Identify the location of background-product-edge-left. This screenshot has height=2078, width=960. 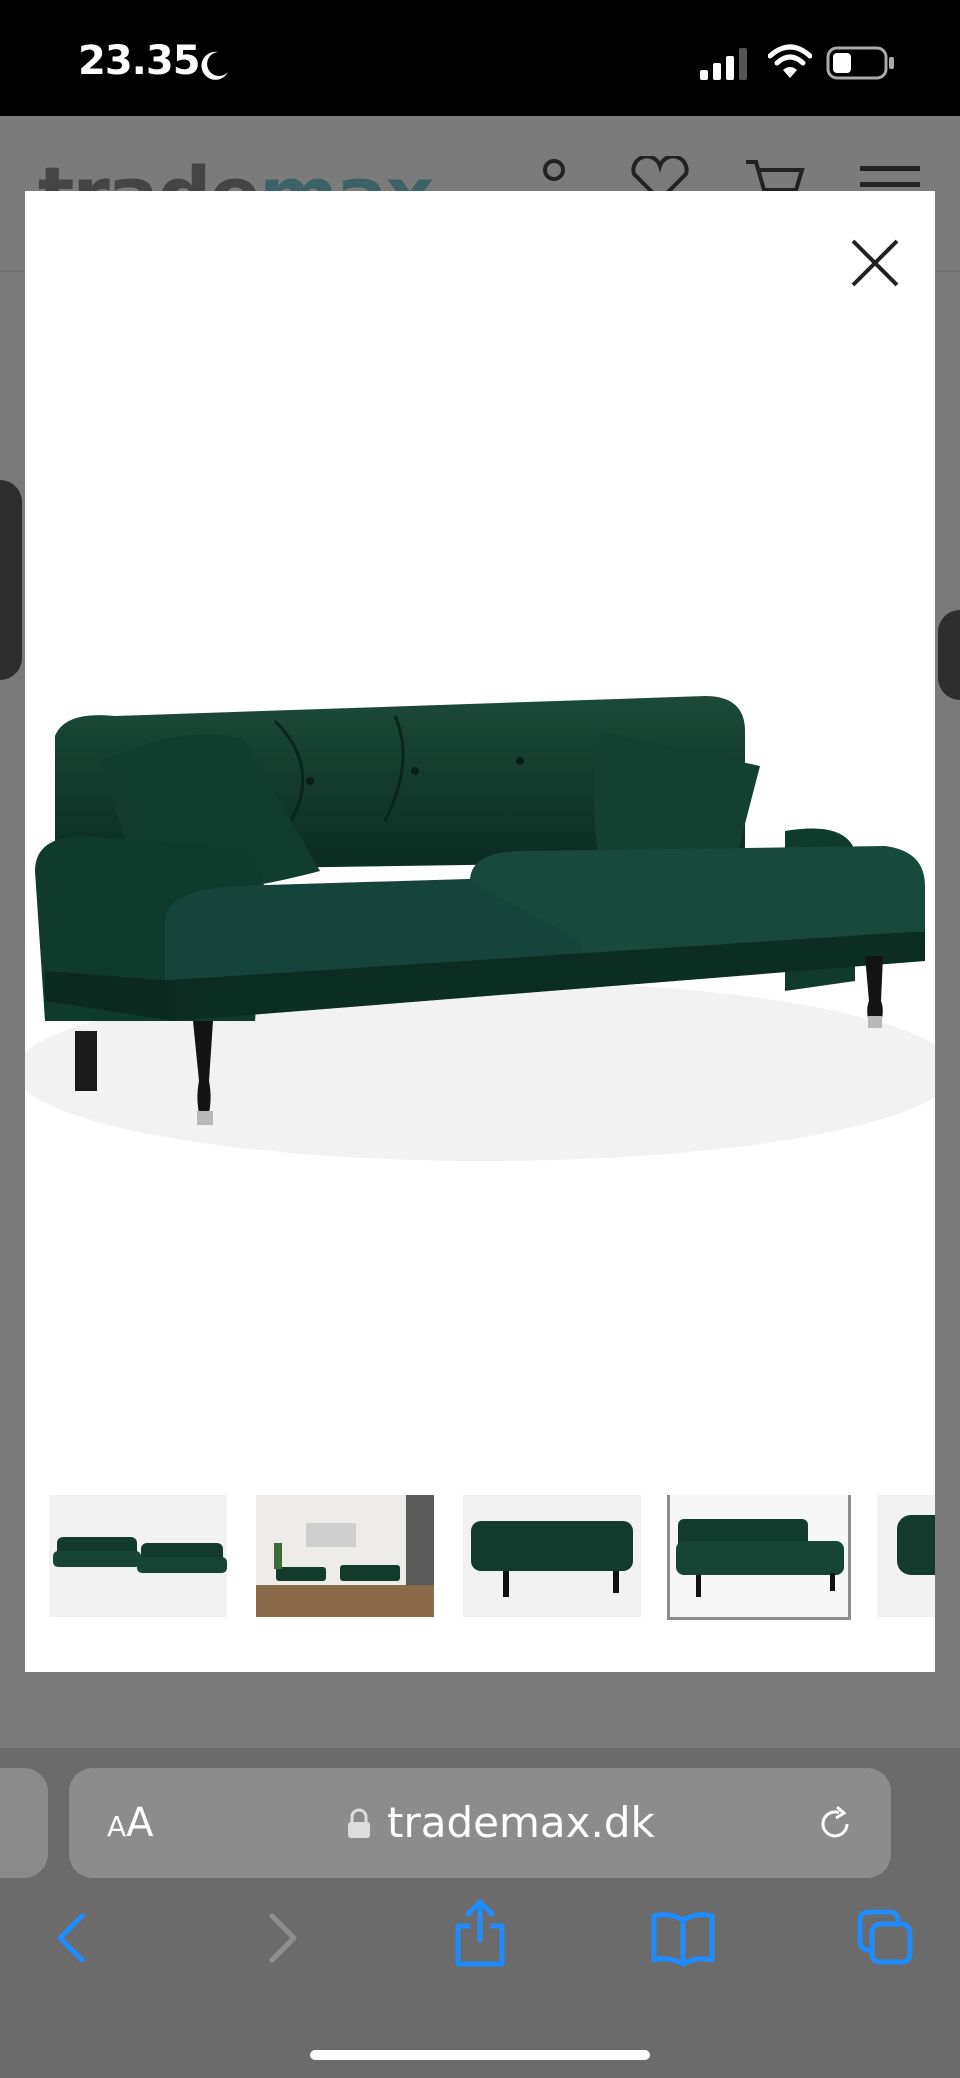
(11, 580).